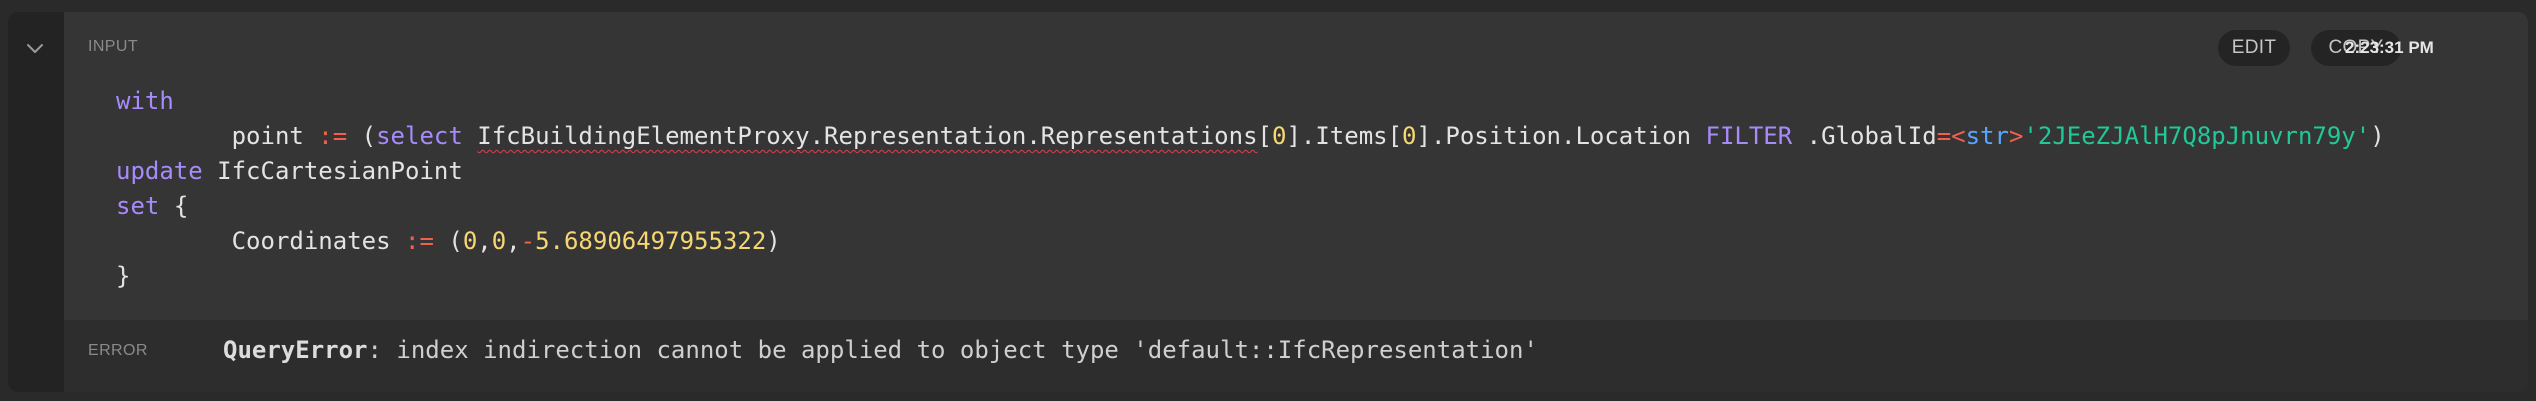  Describe the element at coordinates (1344, 136) in the screenshot. I see `identifier: .Items` at that location.